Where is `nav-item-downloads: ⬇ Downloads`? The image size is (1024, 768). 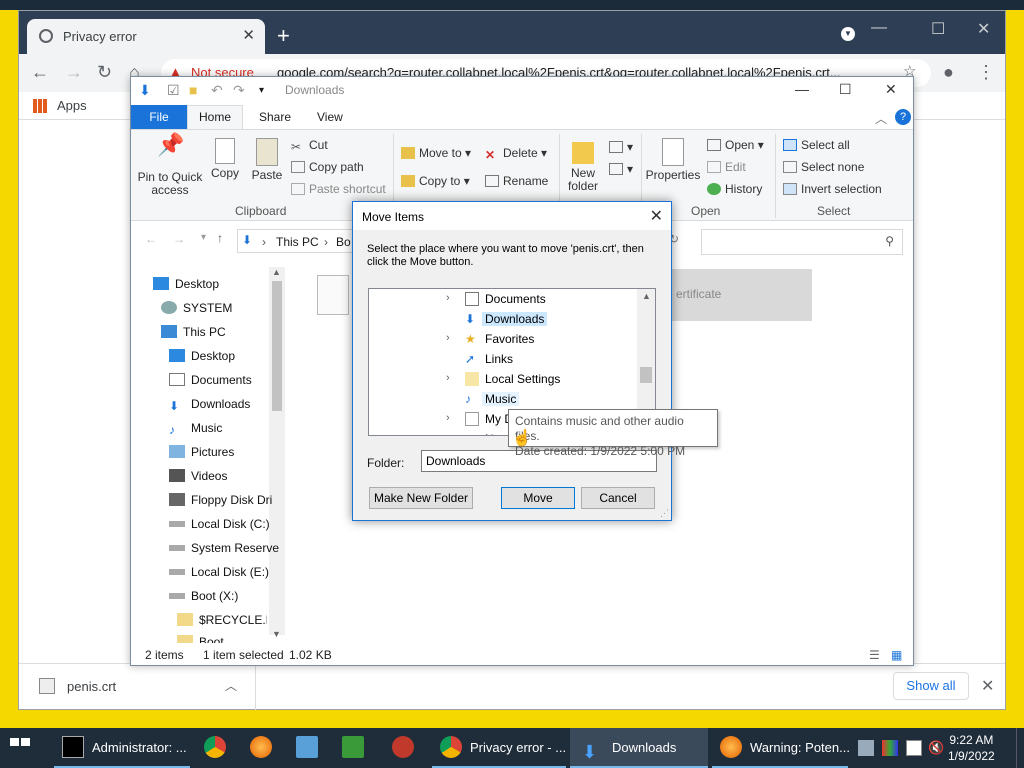 nav-item-downloads: ⬇ Downloads is located at coordinates (209, 405).